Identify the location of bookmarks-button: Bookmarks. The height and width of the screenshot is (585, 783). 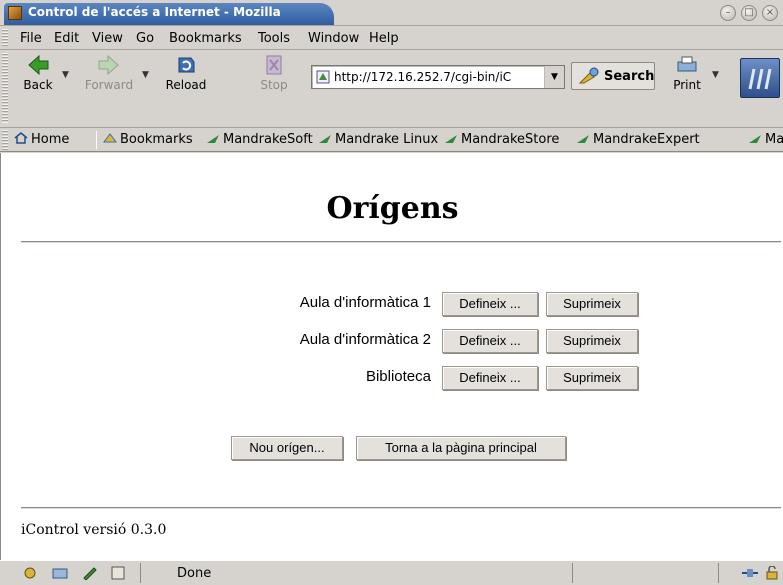
(148, 139).